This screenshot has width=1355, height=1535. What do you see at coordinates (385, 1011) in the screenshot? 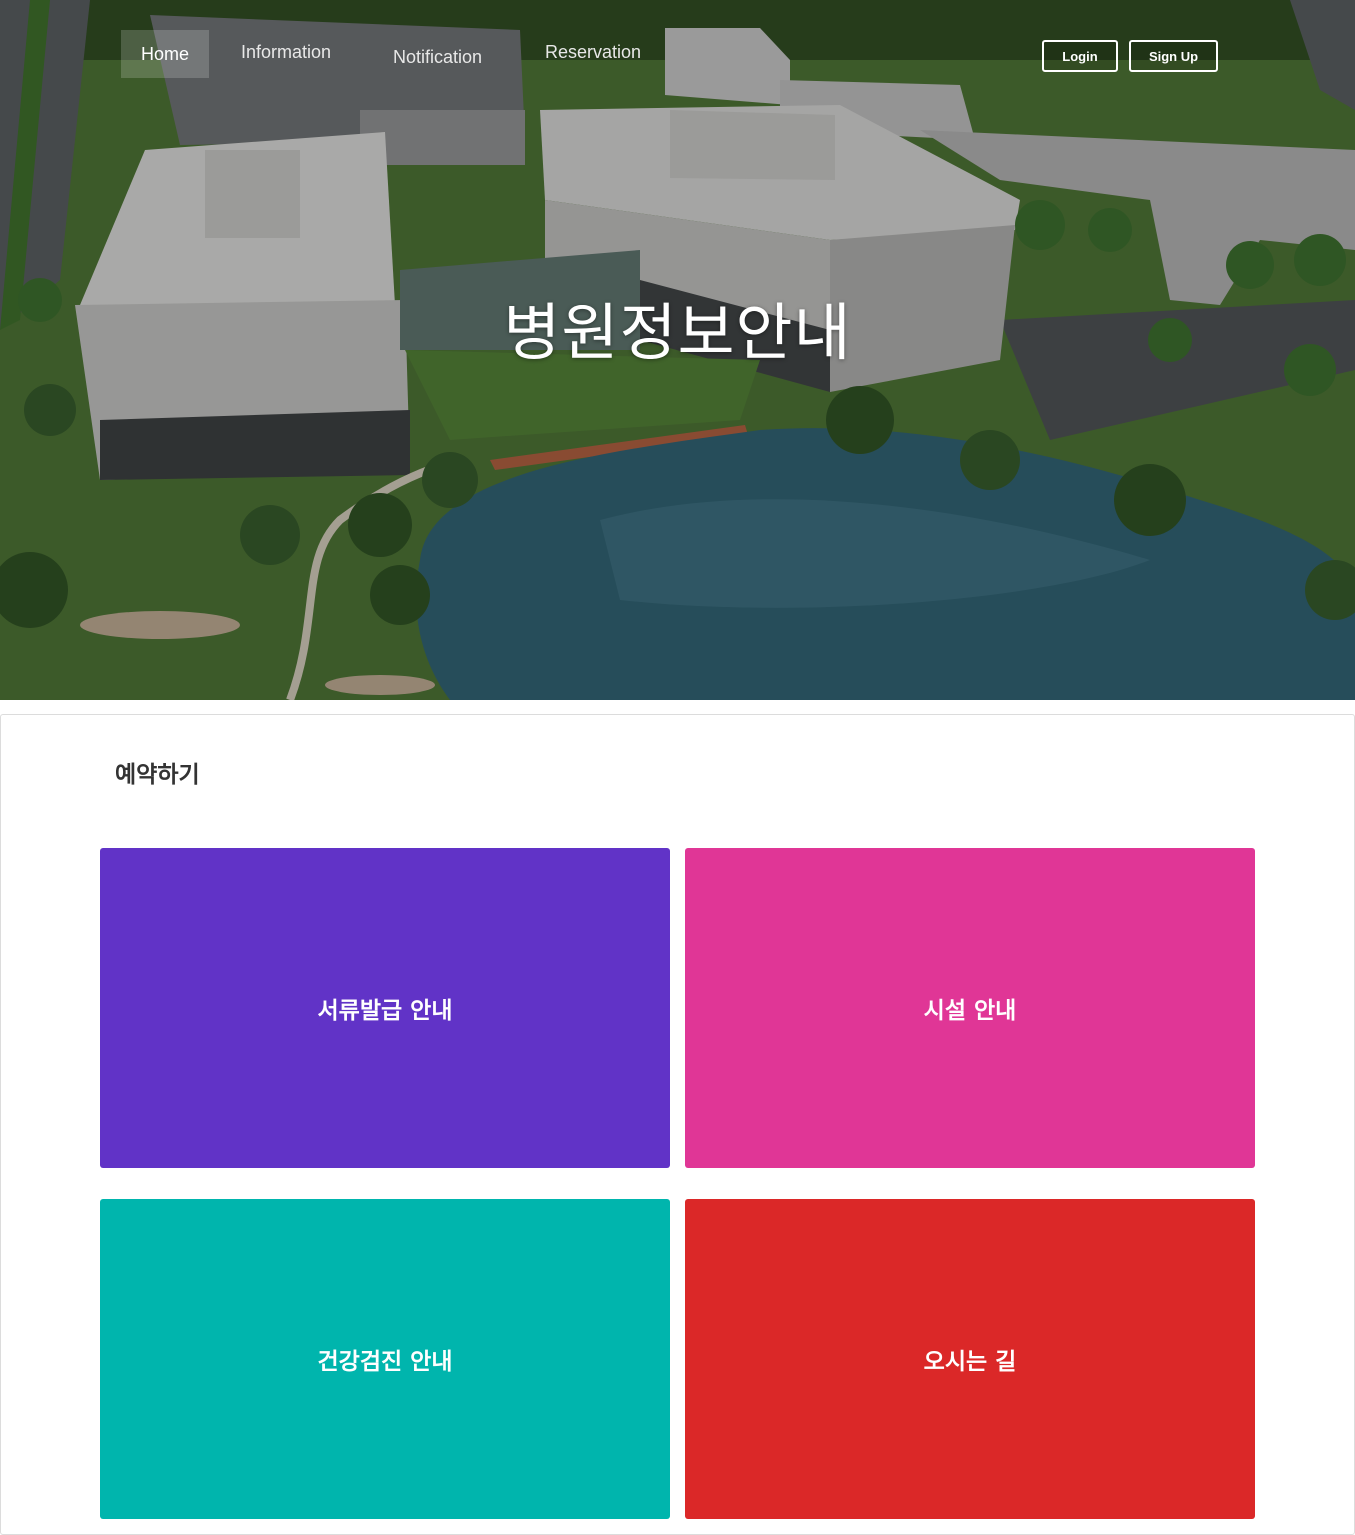
I see `tile-label: 서류발급 안내` at bounding box center [385, 1011].